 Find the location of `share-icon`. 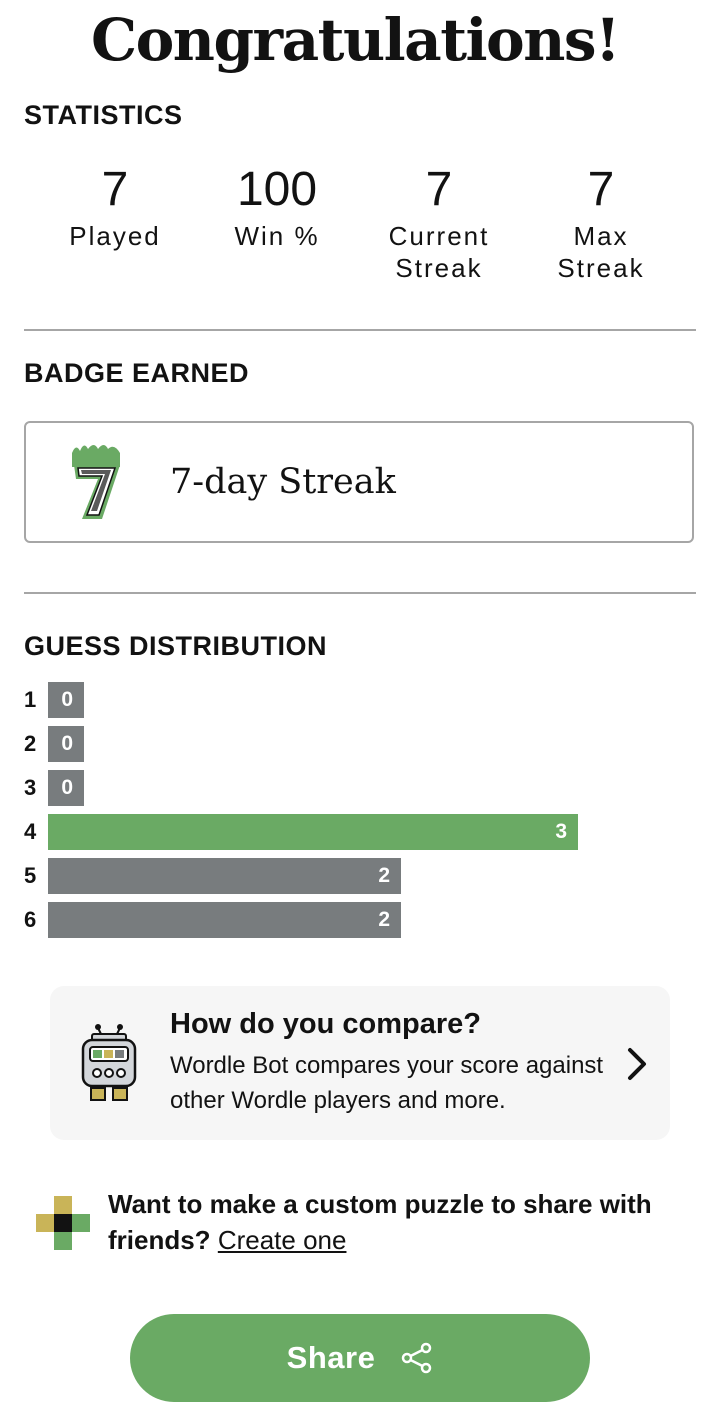

share-icon is located at coordinates (417, 1358).